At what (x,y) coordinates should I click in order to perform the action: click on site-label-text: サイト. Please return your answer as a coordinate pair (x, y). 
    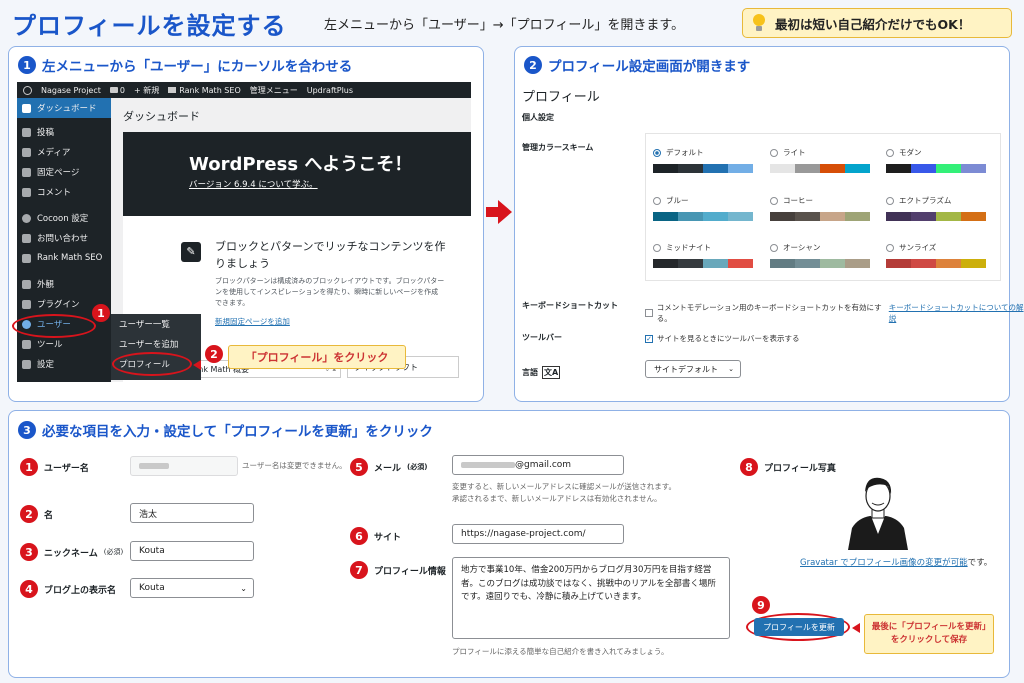
    Looking at the image, I should click on (388, 537).